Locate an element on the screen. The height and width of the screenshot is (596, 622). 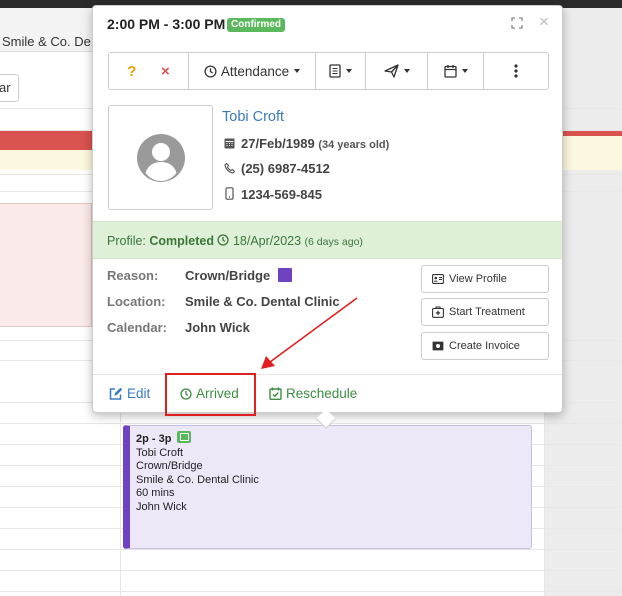
expand-icon is located at coordinates (517, 23).